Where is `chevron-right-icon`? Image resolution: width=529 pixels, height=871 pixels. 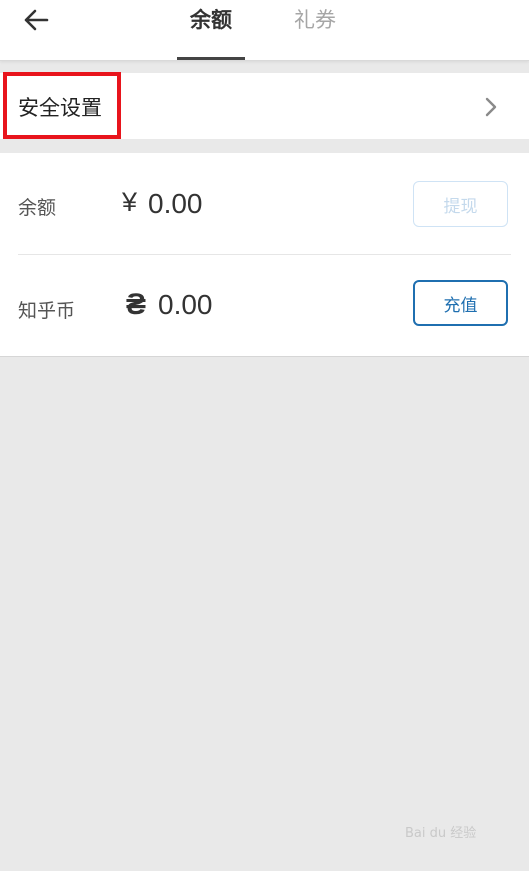
chevron-right-icon is located at coordinates (491, 107).